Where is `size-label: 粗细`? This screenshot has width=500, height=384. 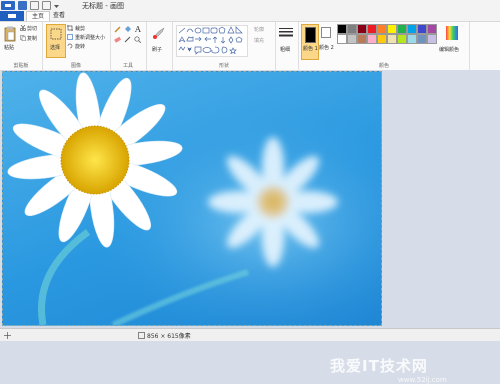
size-label: 粗细 is located at coordinates (285, 50).